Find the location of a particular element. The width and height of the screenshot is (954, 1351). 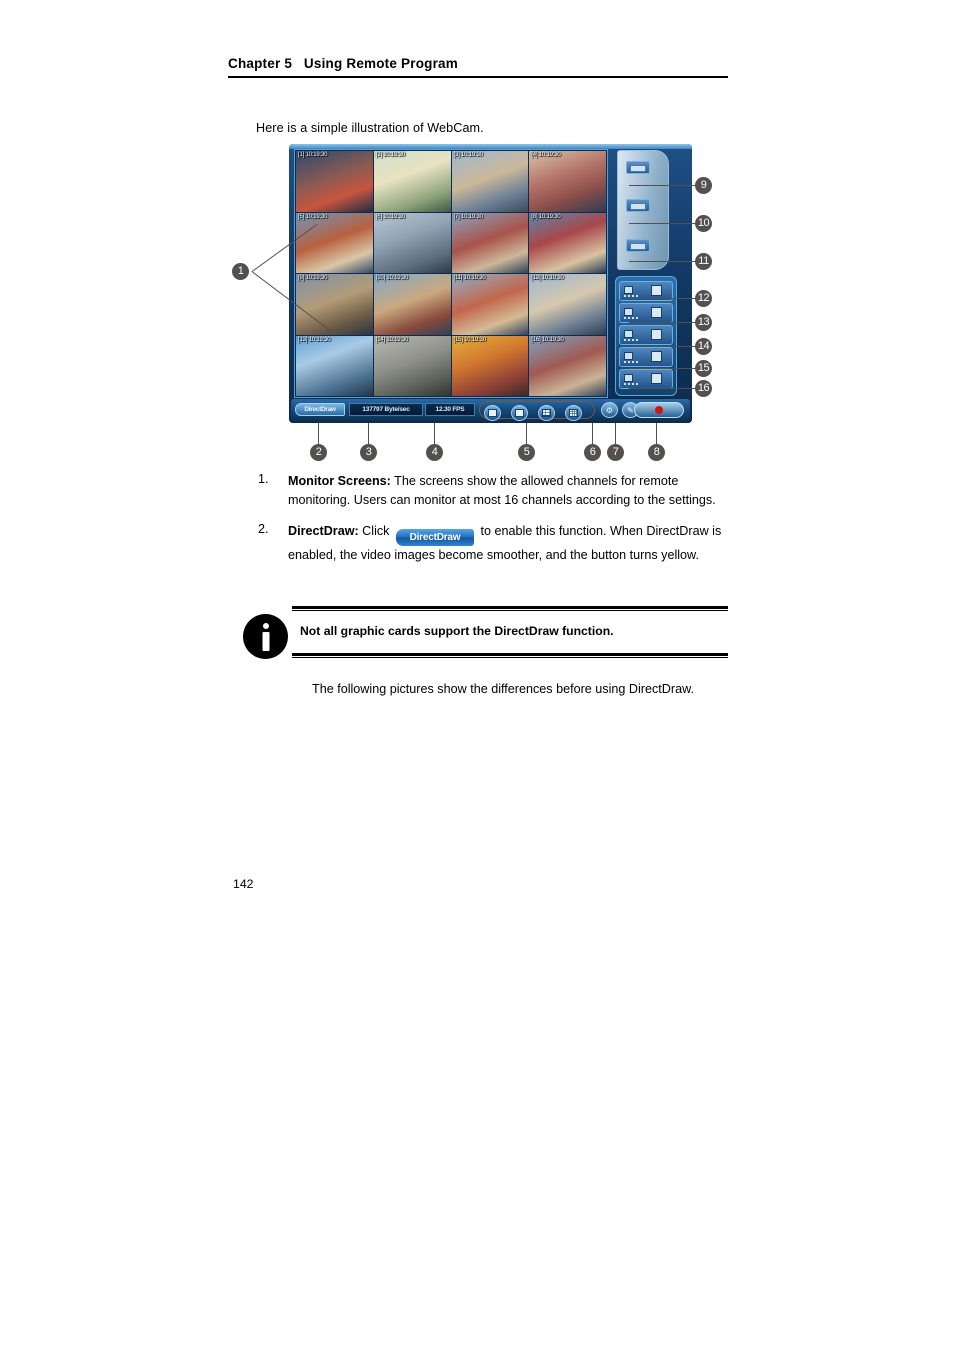

callout-13: 13 is located at coordinates (703, 322).